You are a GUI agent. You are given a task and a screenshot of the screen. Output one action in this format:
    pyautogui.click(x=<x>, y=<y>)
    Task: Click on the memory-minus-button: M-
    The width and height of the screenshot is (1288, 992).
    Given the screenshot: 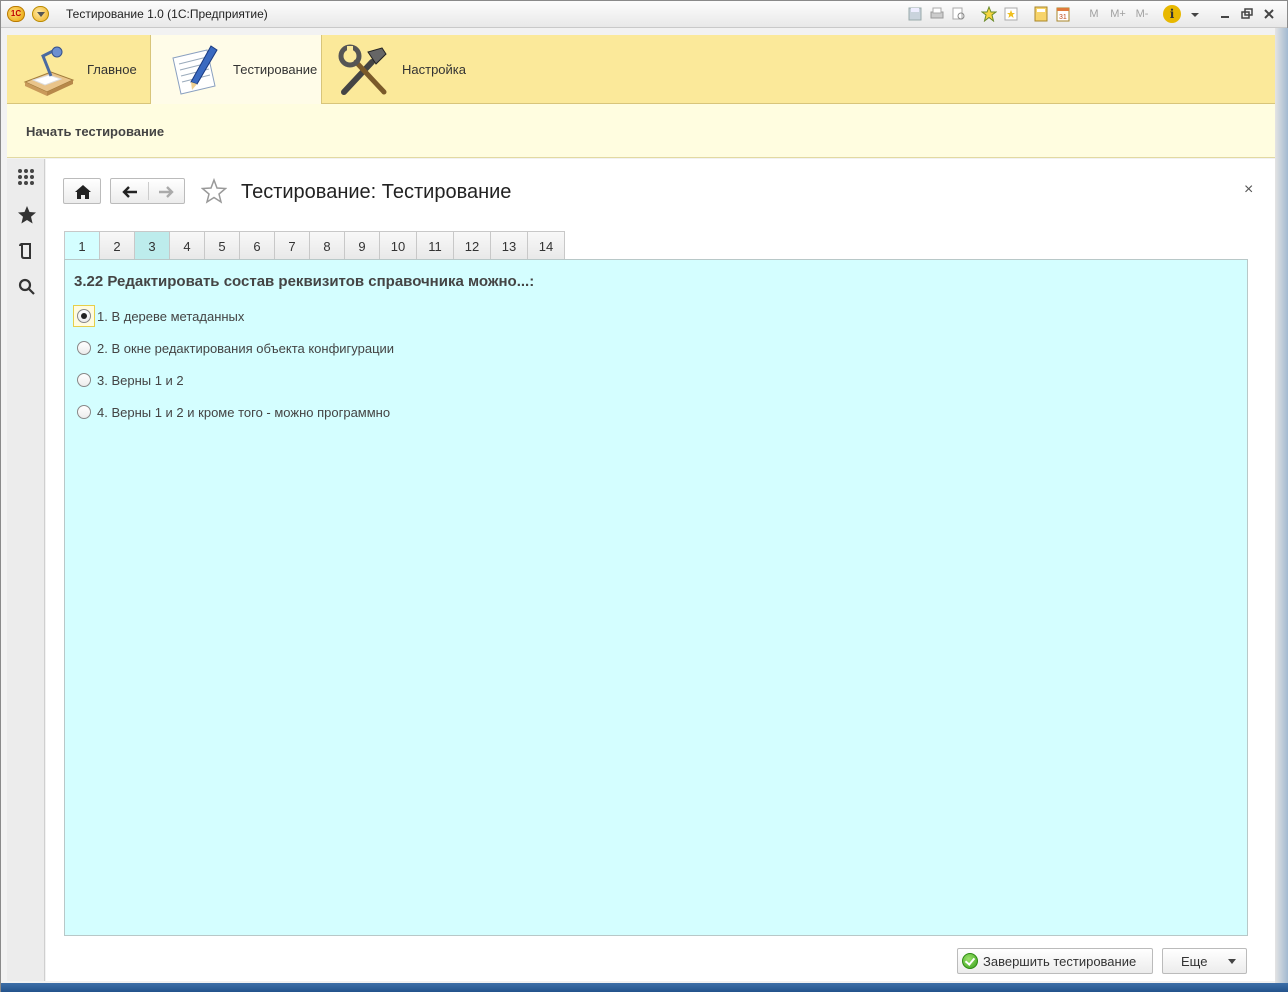 What is the action you would take?
    pyautogui.click(x=1142, y=14)
    